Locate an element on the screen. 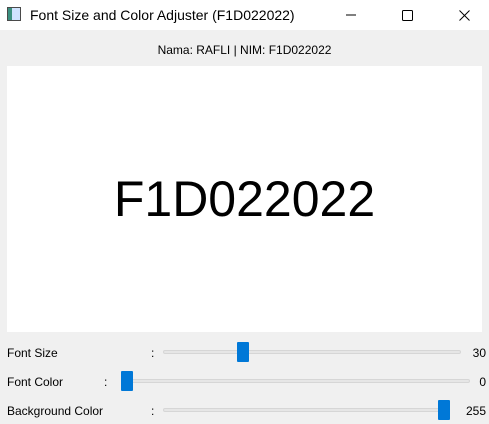 The height and width of the screenshot is (424, 489). font-size-slider is located at coordinates (312, 352).